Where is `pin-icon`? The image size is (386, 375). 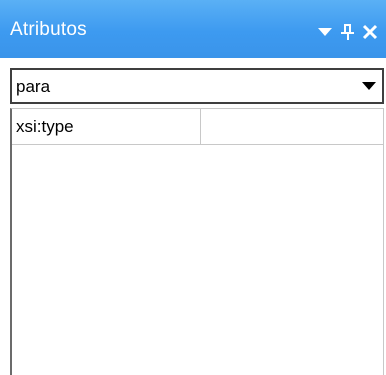 pin-icon is located at coordinates (348, 32).